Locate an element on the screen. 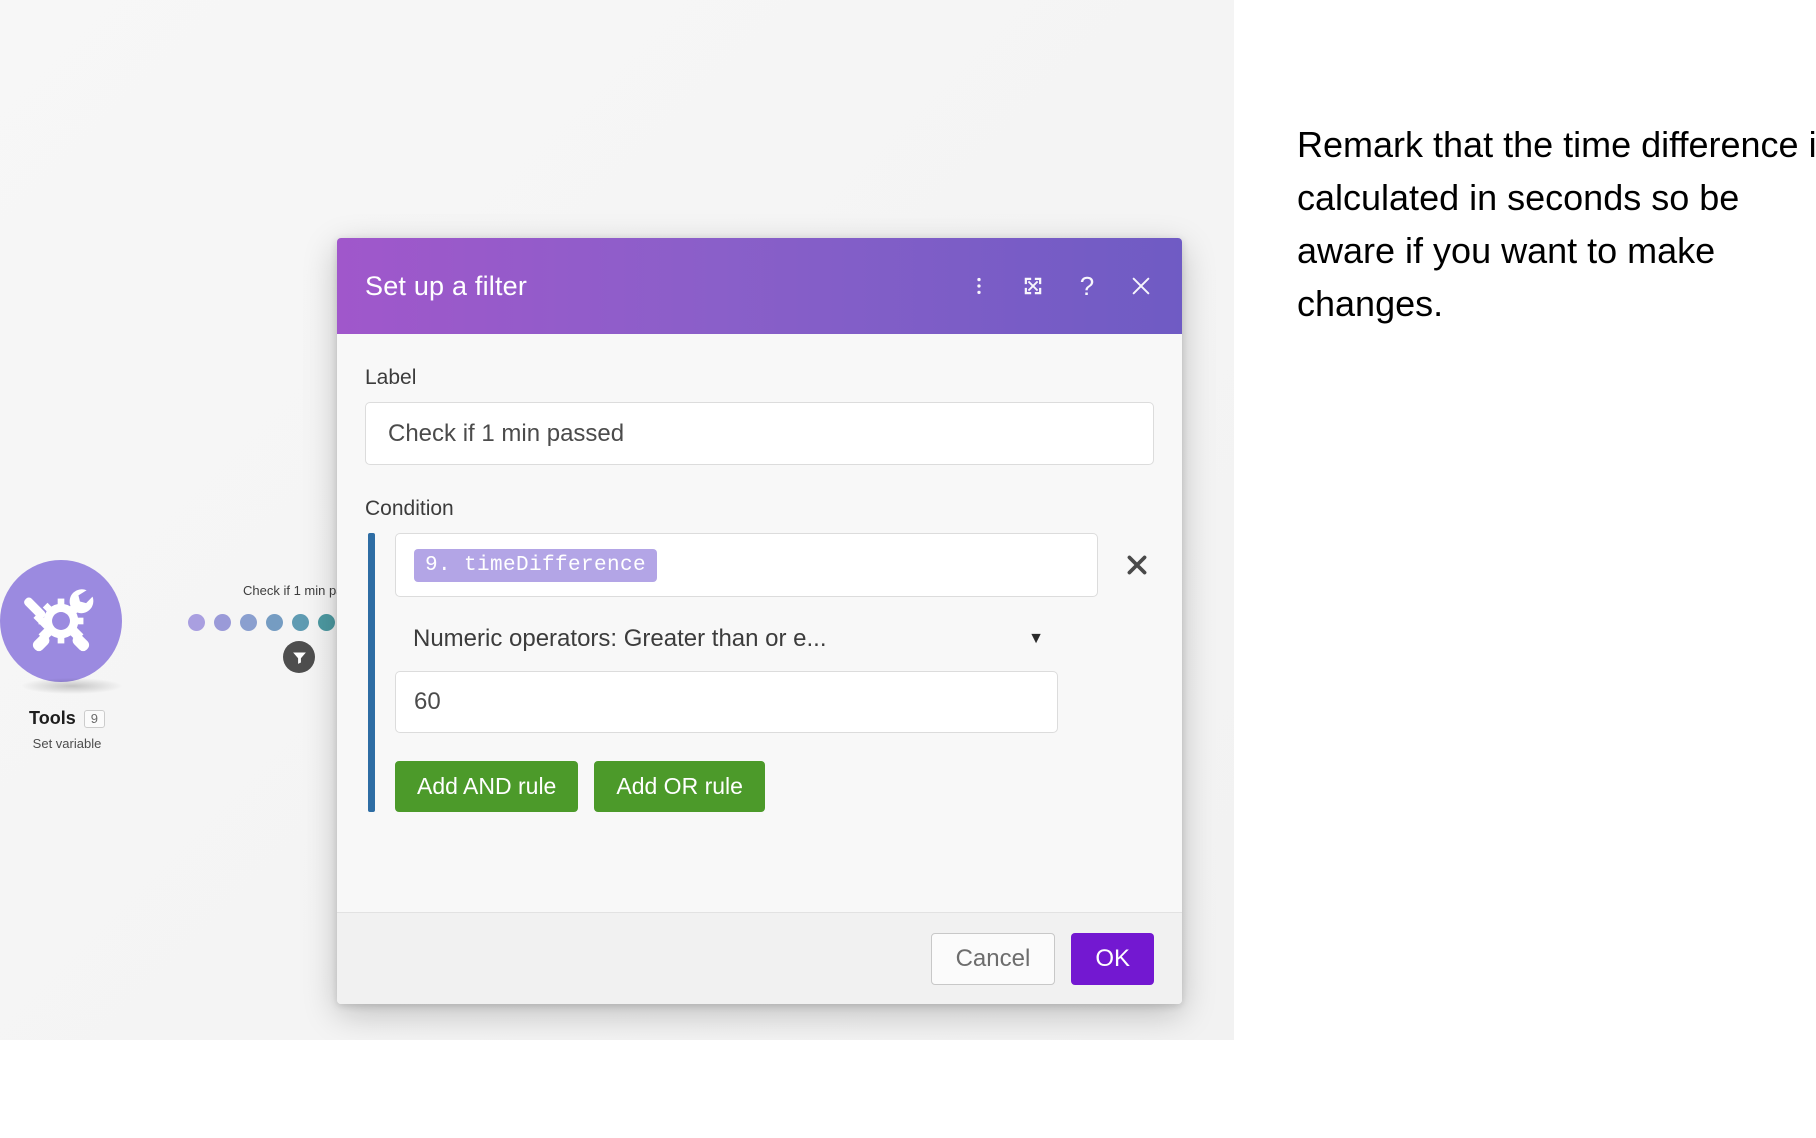 This screenshot has height=1138, width=1816. condition-value-input is located at coordinates (726, 702).